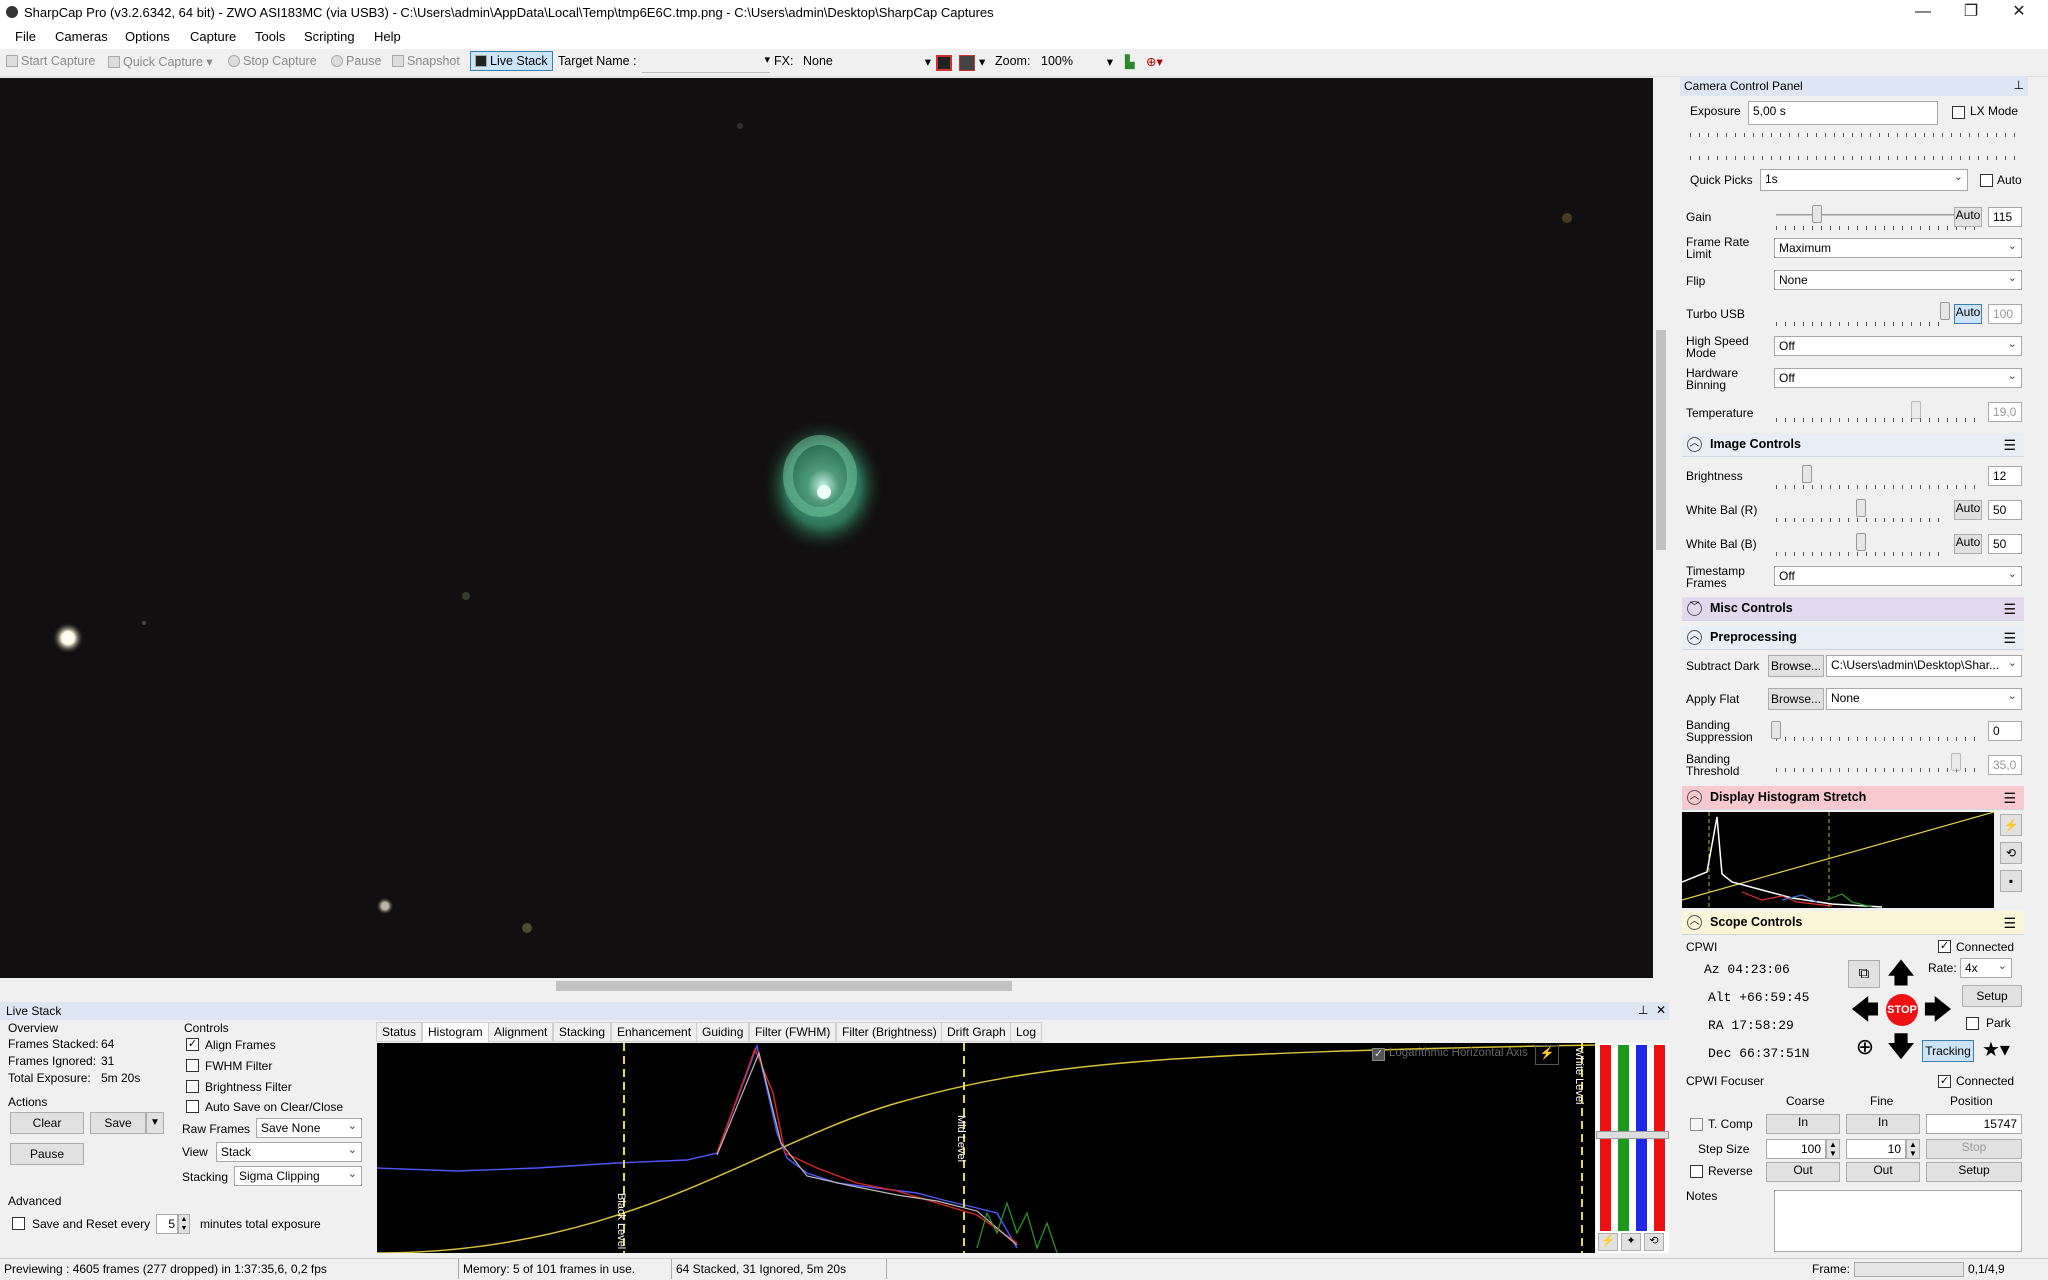  Describe the element at coordinates (1986, 968) in the screenshot. I see `rate-select: 4x` at that location.